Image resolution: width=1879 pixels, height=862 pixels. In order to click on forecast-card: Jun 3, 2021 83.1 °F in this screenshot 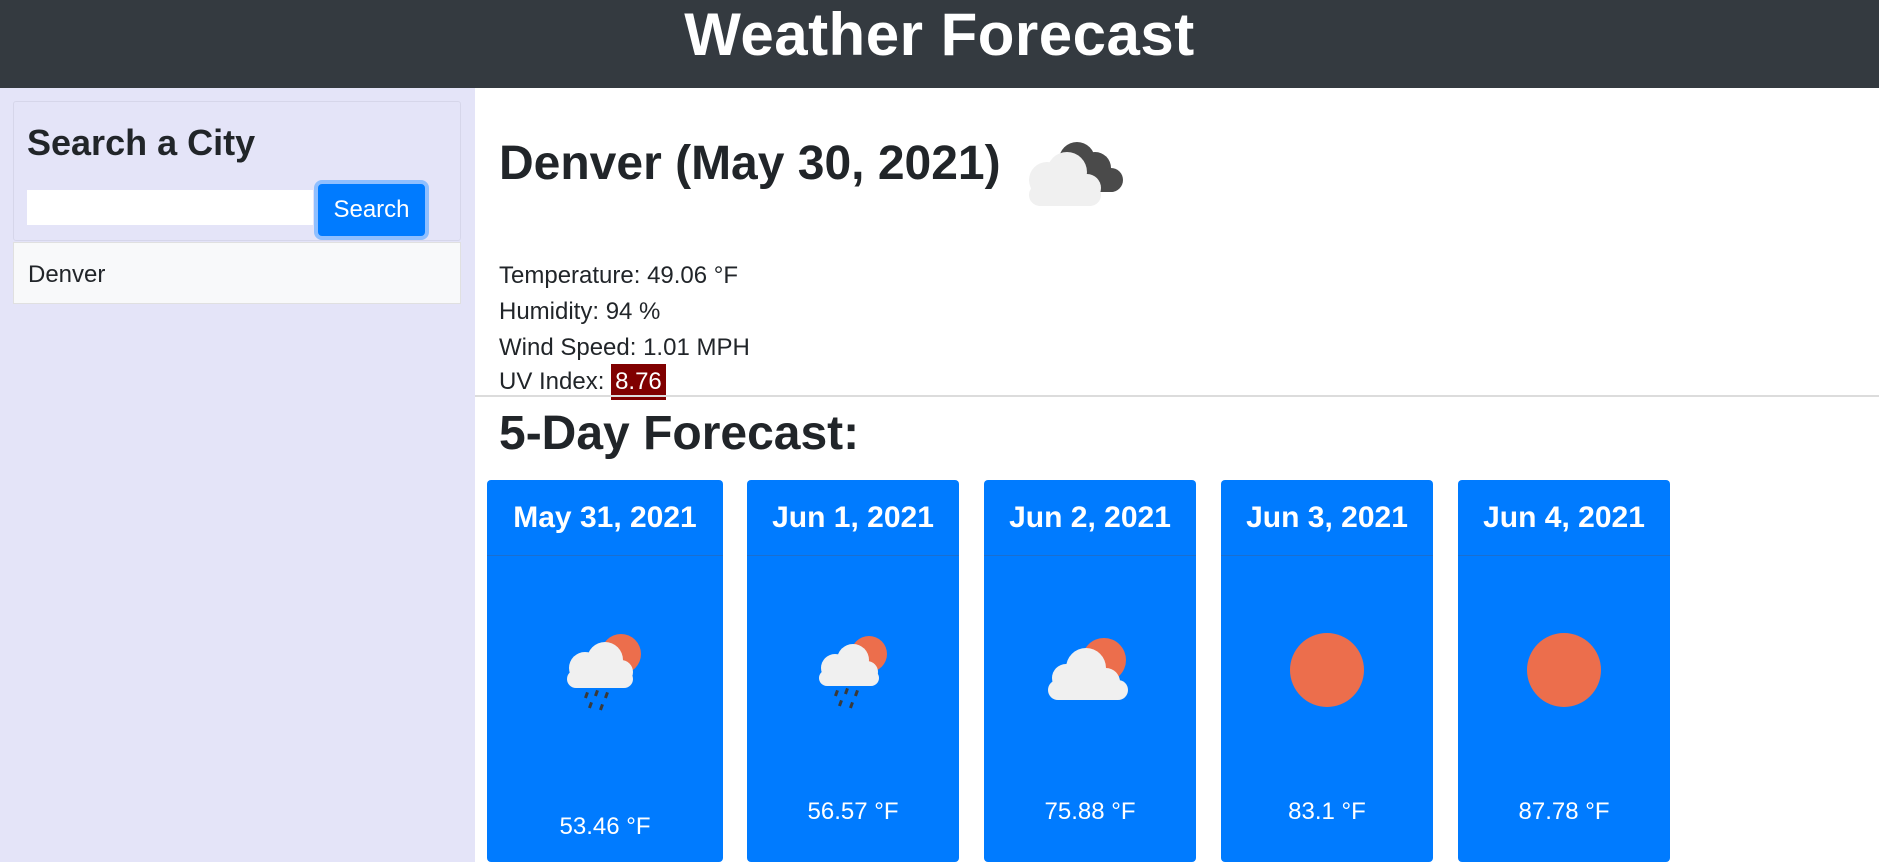, I will do `click(1327, 671)`.